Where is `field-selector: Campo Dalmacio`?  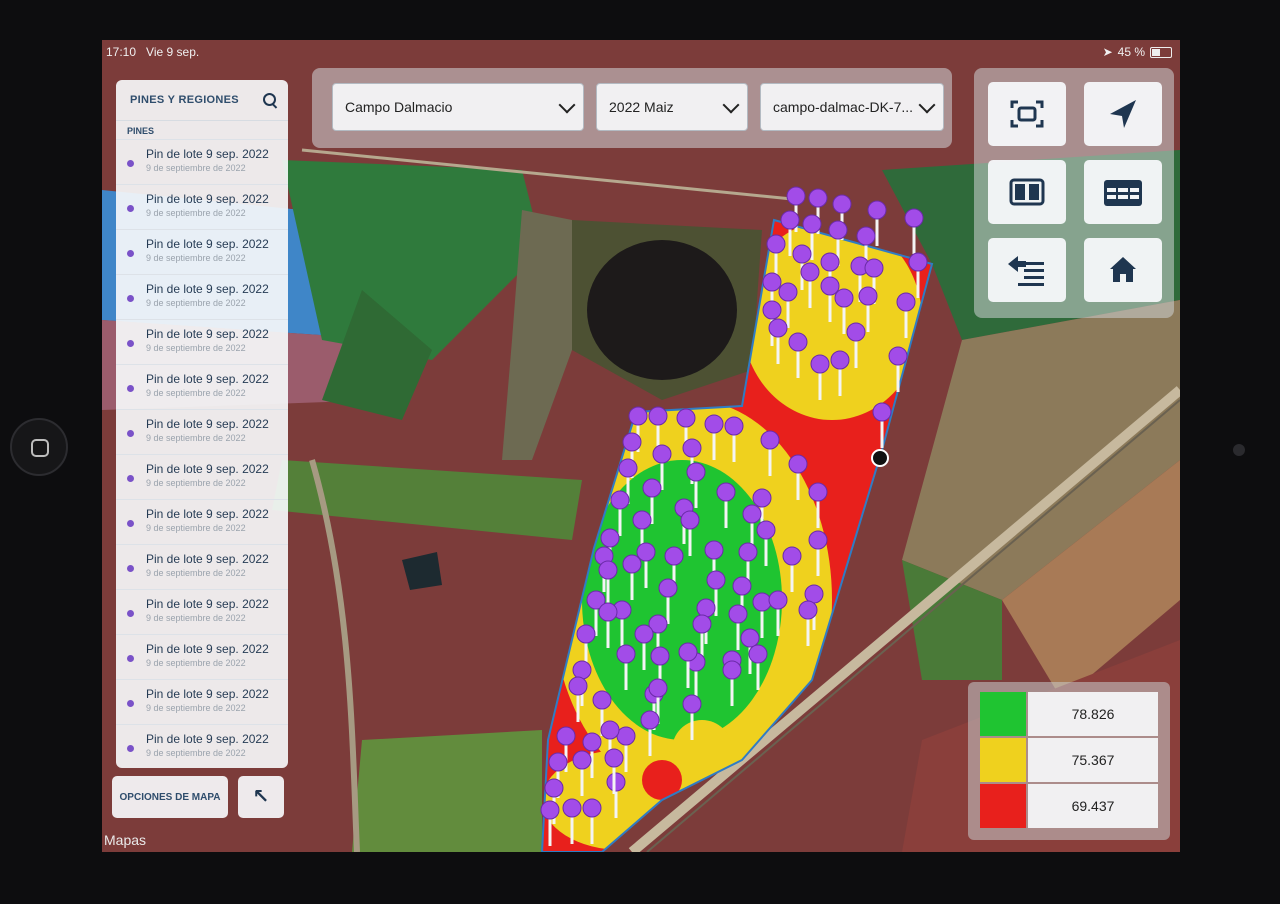 field-selector: Campo Dalmacio is located at coordinates (458, 107).